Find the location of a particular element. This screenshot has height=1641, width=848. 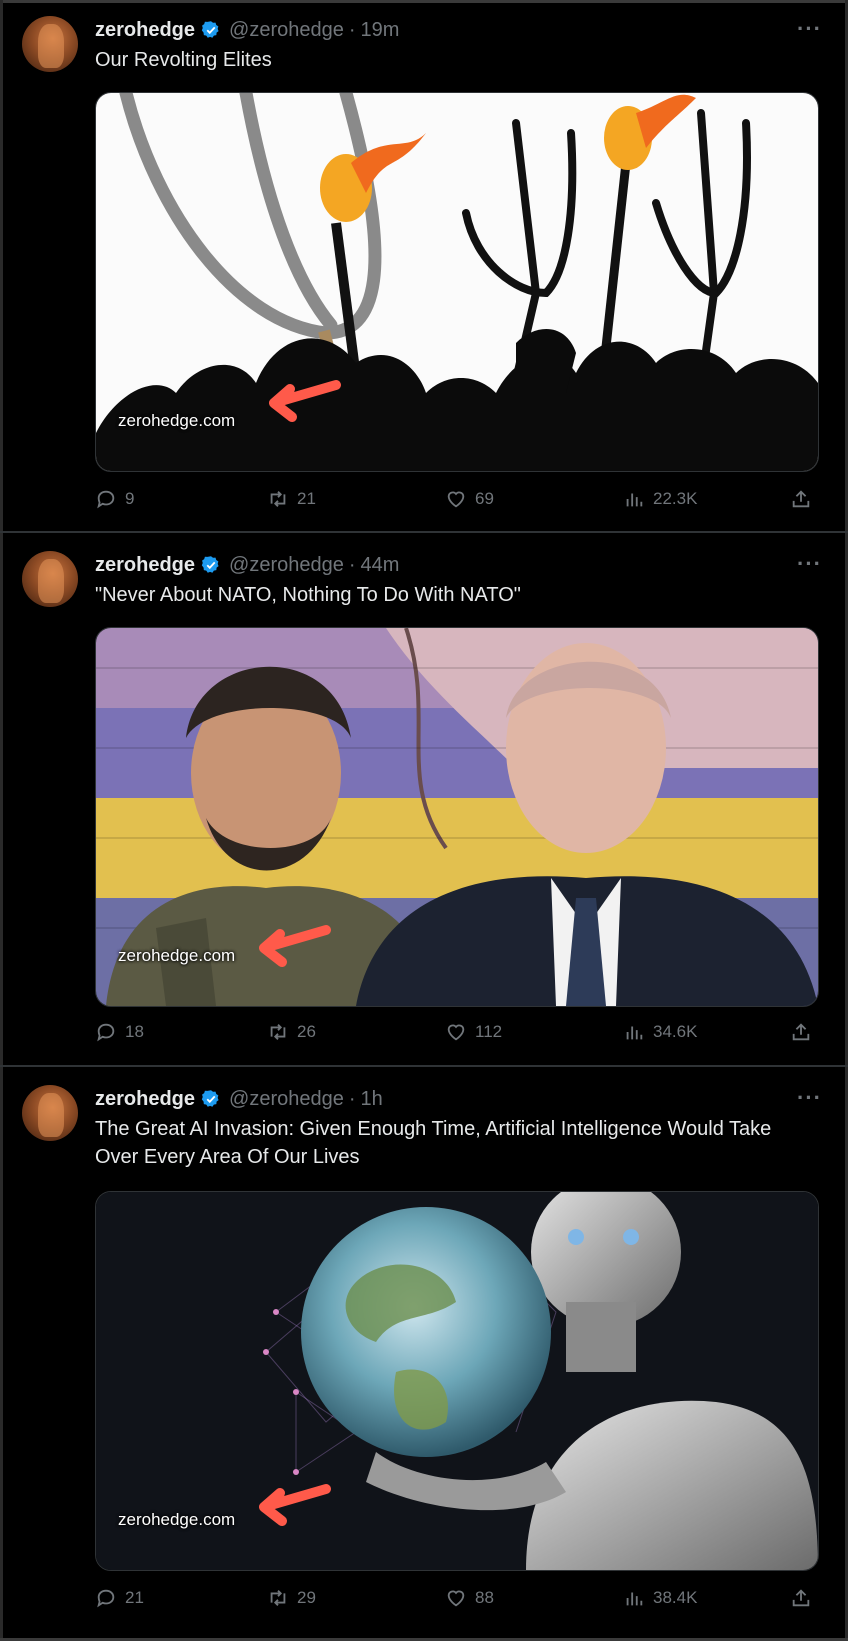

retweet-count: 29 is located at coordinates (306, 1597).